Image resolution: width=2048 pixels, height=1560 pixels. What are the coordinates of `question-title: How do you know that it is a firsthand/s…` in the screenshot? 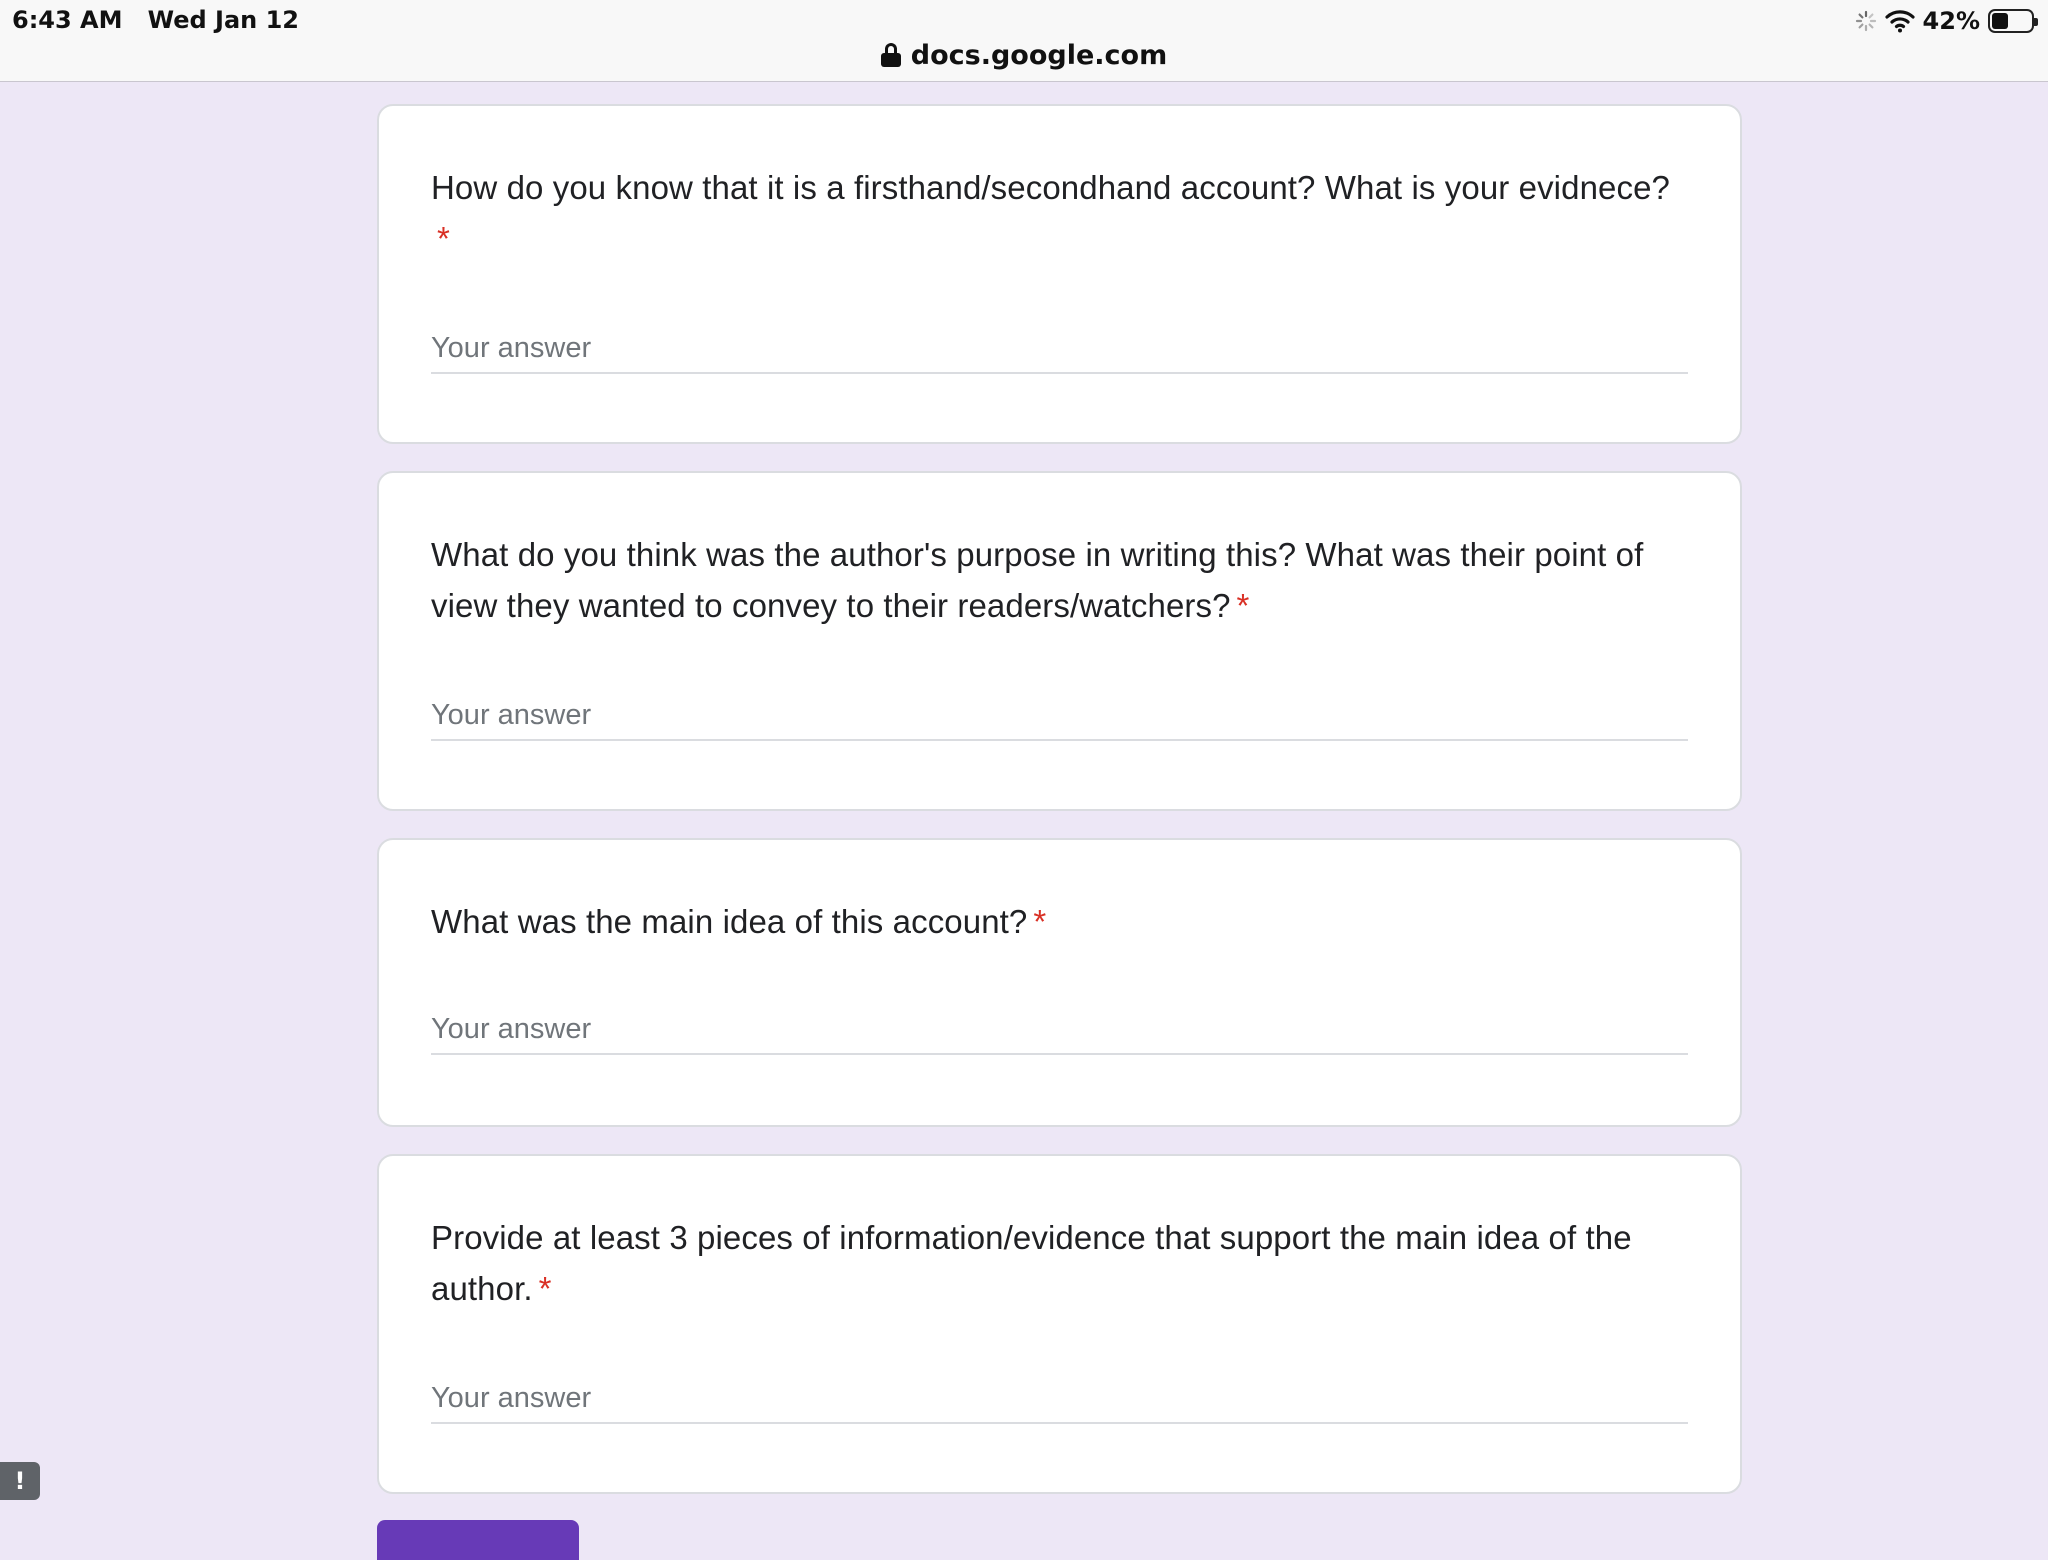 It's located at (1059, 213).